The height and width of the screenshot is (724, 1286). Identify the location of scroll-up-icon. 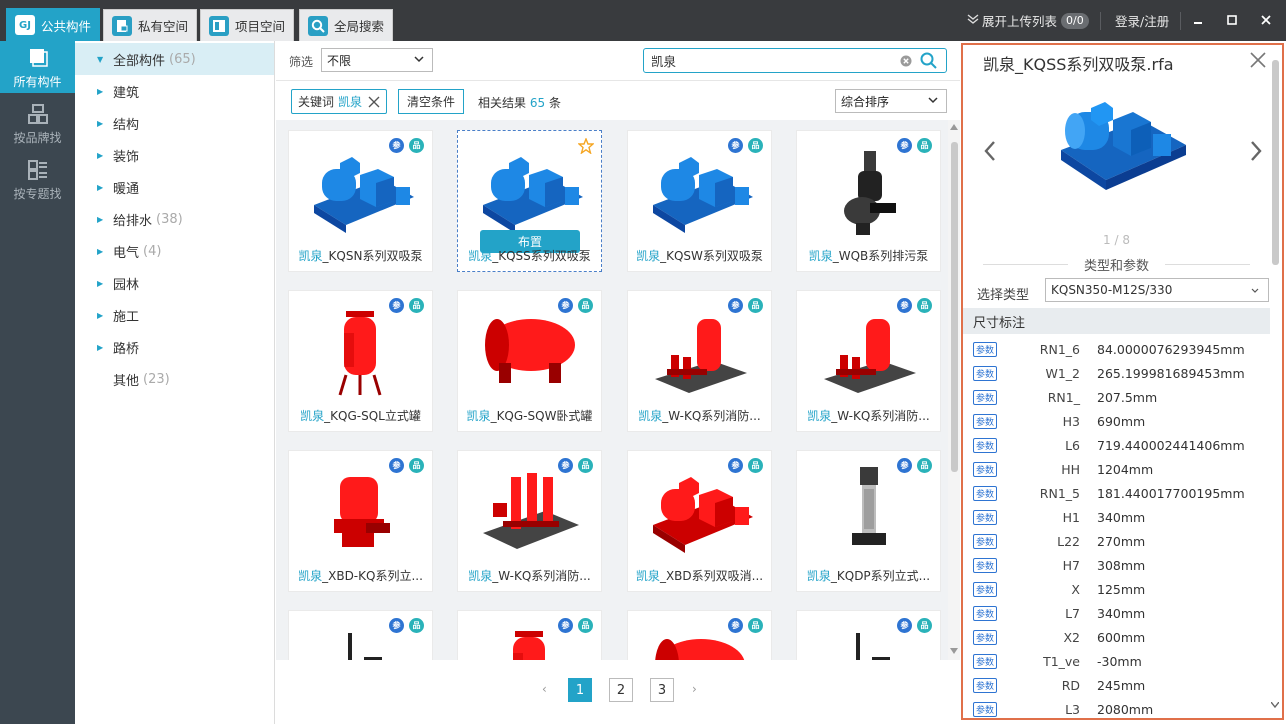
(954, 127).